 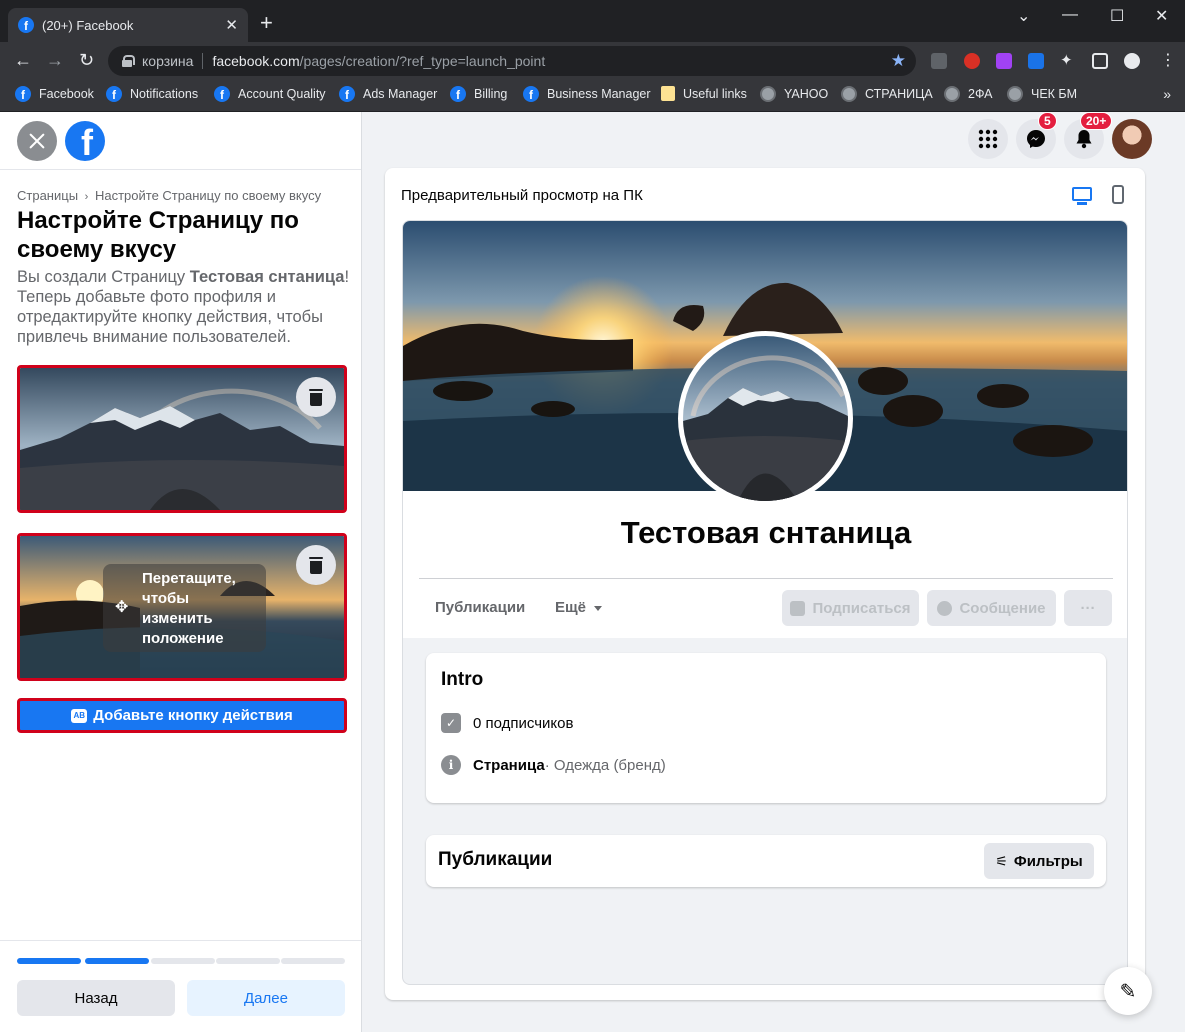 What do you see at coordinates (1036, 61) in the screenshot?
I see `blue-extension-icon` at bounding box center [1036, 61].